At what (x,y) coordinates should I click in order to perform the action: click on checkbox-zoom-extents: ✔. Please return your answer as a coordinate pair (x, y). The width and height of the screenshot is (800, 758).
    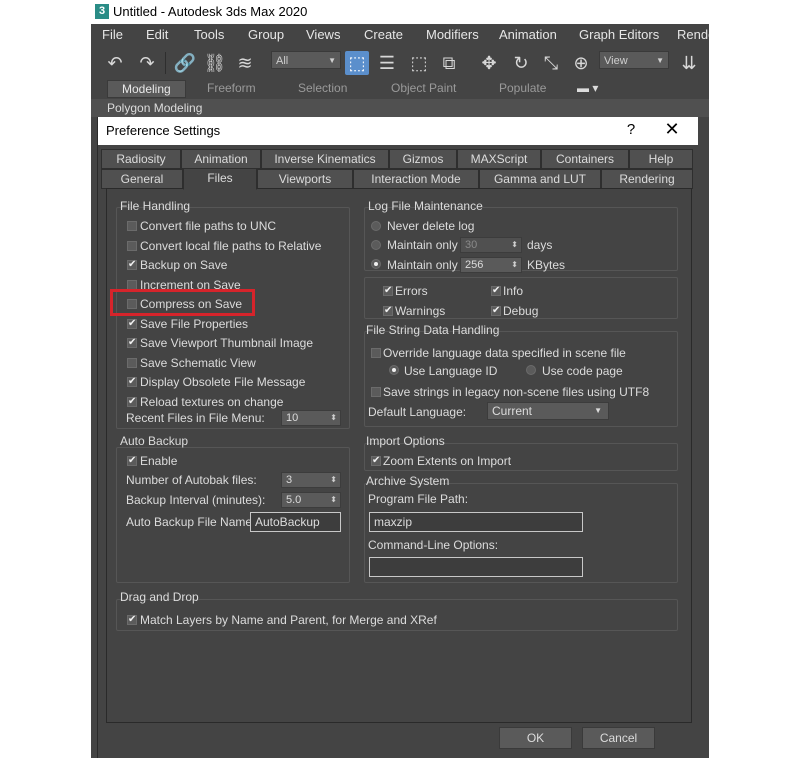
    Looking at the image, I should click on (376, 461).